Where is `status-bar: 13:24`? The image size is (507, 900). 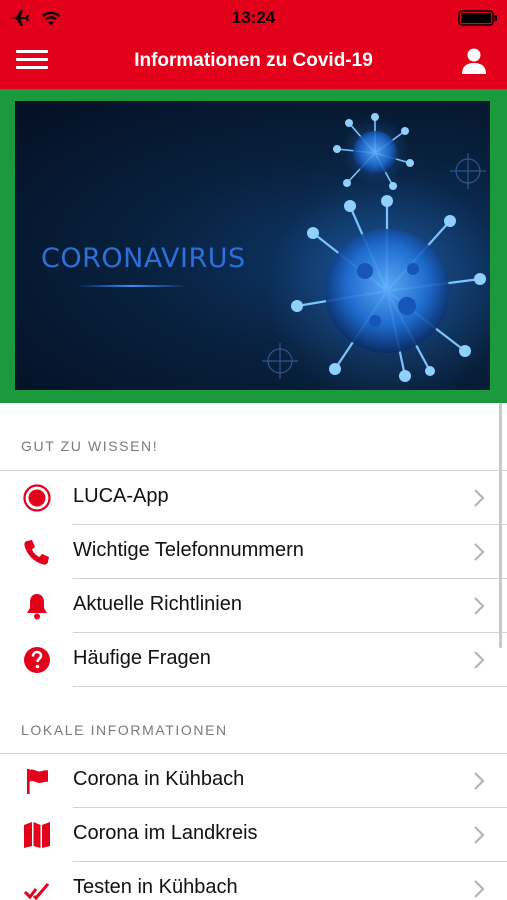 status-bar: 13:24 is located at coordinates (253, 18).